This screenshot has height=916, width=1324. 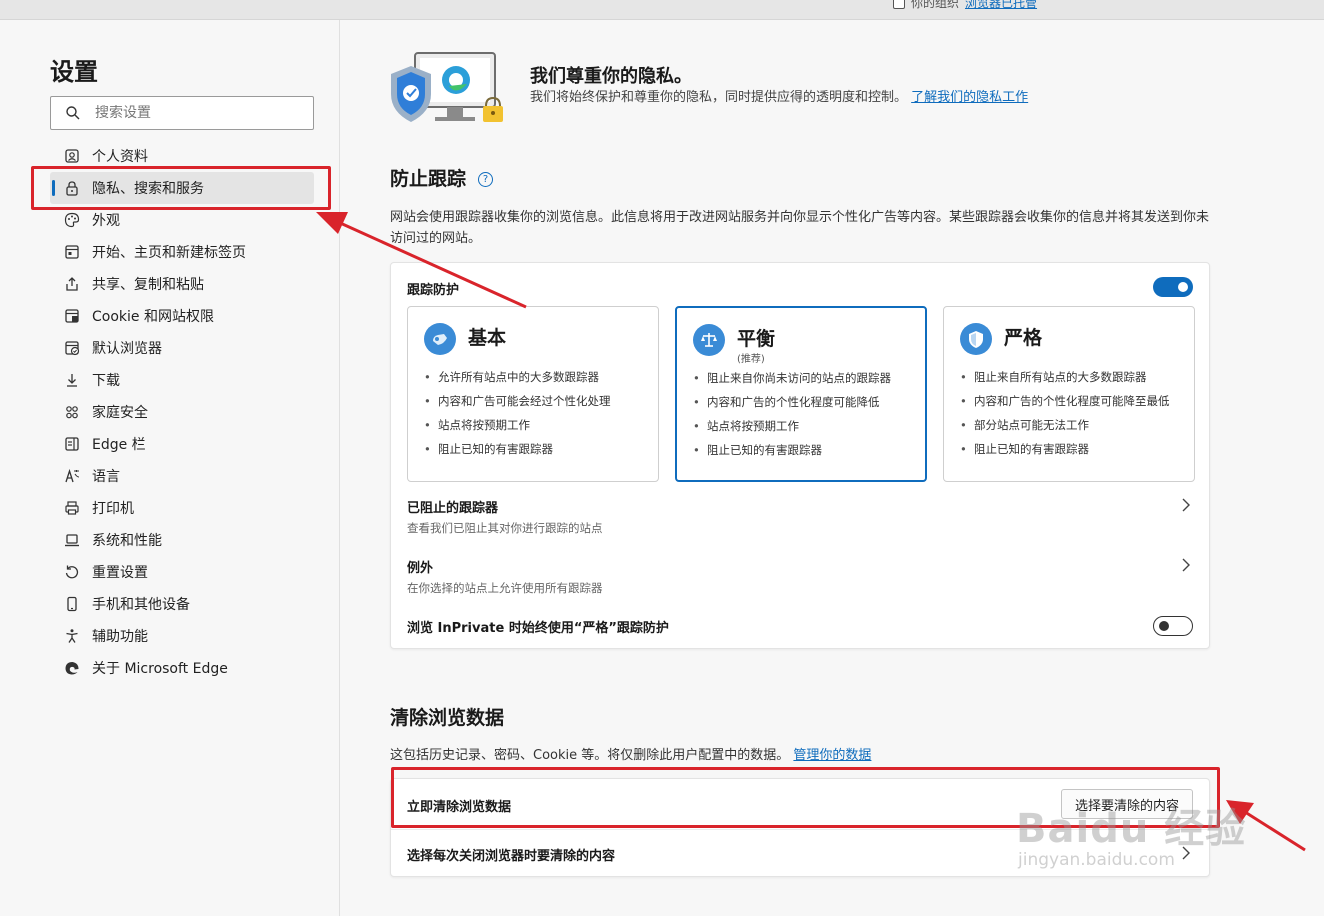 I want to click on watermark: Baidu 经验 jingyan.baidu.com, so click(x=1131, y=833).